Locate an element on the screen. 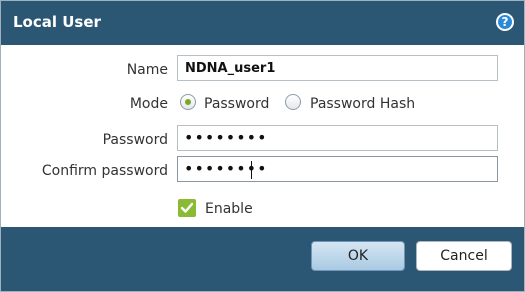  name-value: NDNA_user1 is located at coordinates (230, 68).